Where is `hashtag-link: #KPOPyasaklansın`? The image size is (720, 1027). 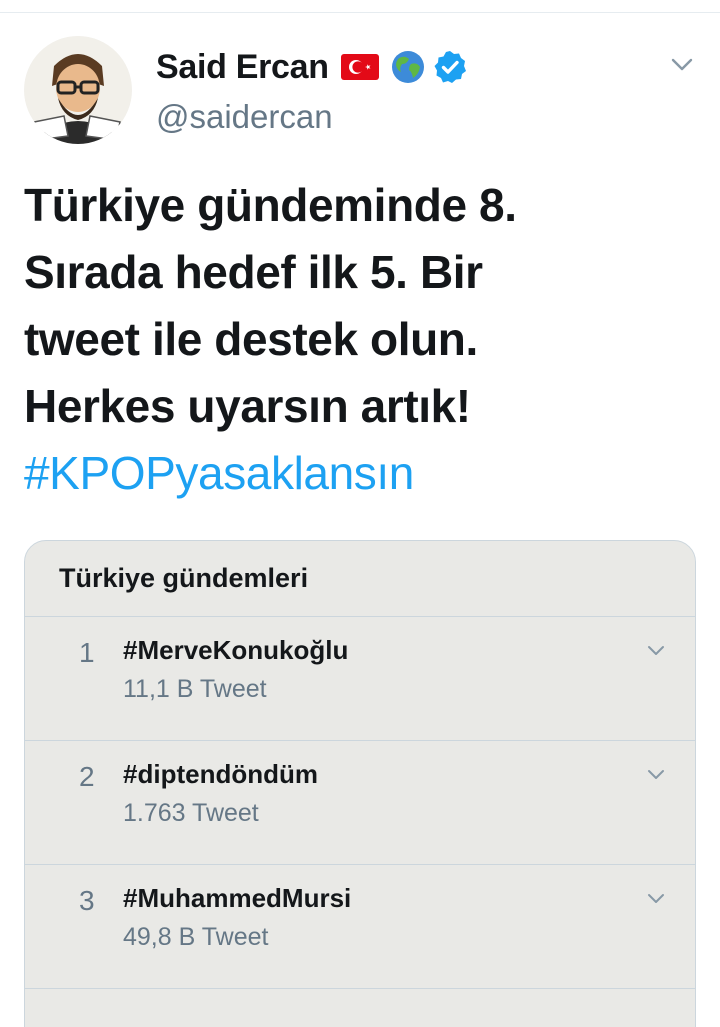
hashtag-link: #KPOPyasaklansın is located at coordinates (360, 473).